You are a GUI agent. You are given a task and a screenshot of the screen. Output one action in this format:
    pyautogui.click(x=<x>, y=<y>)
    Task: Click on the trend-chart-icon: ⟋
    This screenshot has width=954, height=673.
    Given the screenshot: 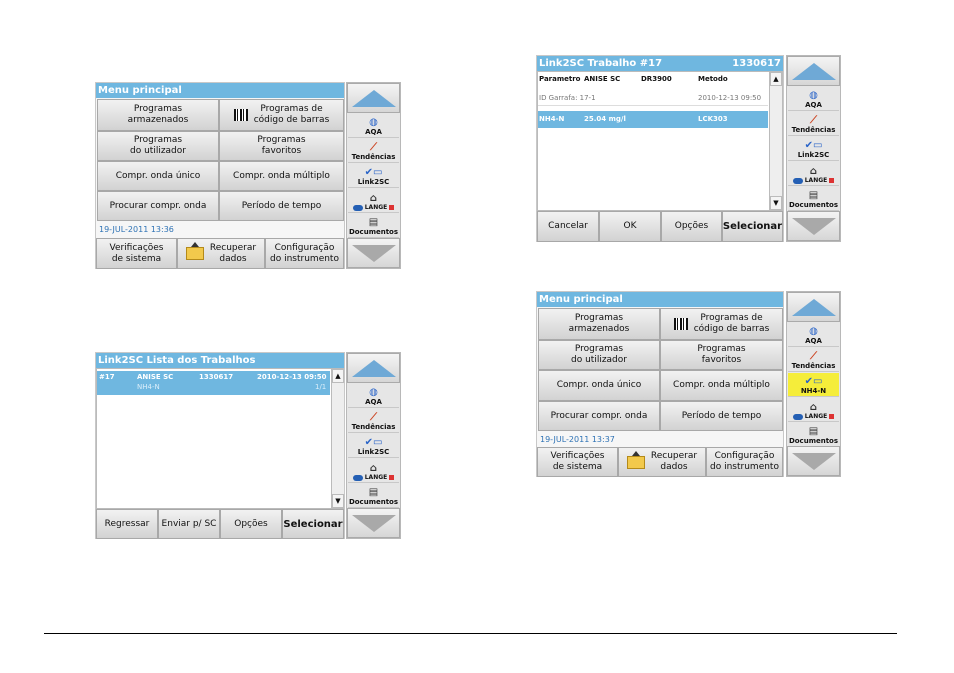 What is the action you would take?
    pyautogui.click(x=373, y=147)
    